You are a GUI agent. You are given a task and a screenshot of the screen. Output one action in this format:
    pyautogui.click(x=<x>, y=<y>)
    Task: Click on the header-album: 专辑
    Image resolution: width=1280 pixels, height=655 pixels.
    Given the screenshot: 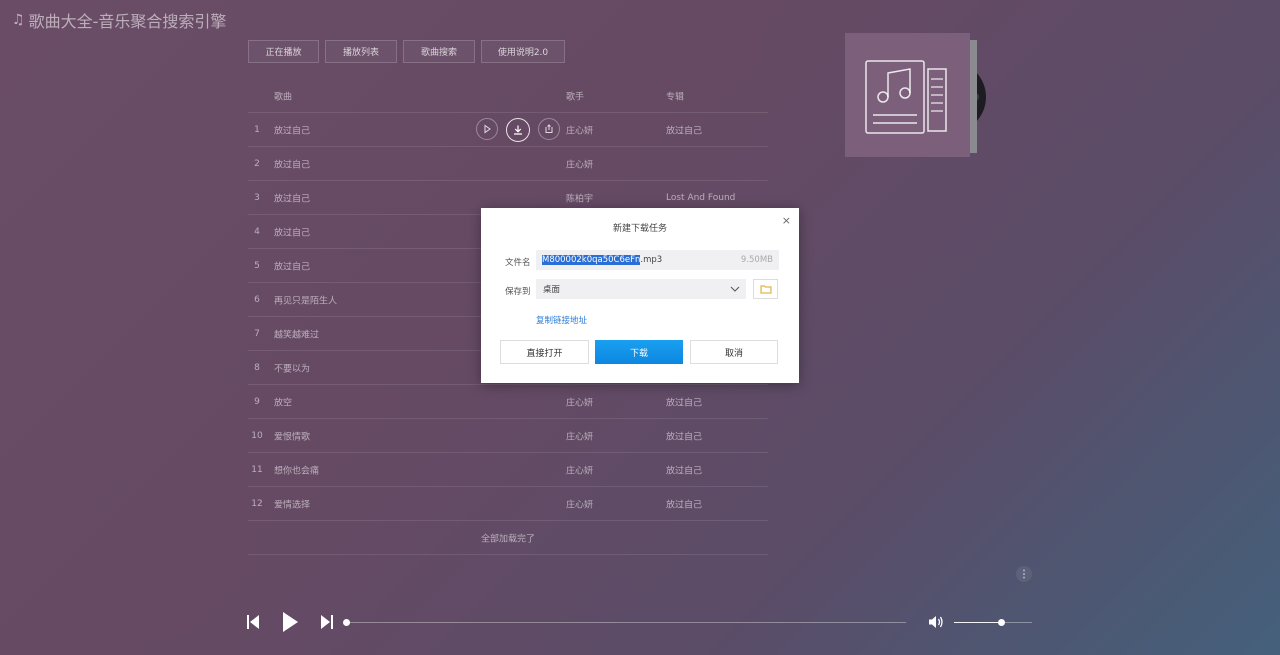 What is the action you would take?
    pyautogui.click(x=675, y=97)
    